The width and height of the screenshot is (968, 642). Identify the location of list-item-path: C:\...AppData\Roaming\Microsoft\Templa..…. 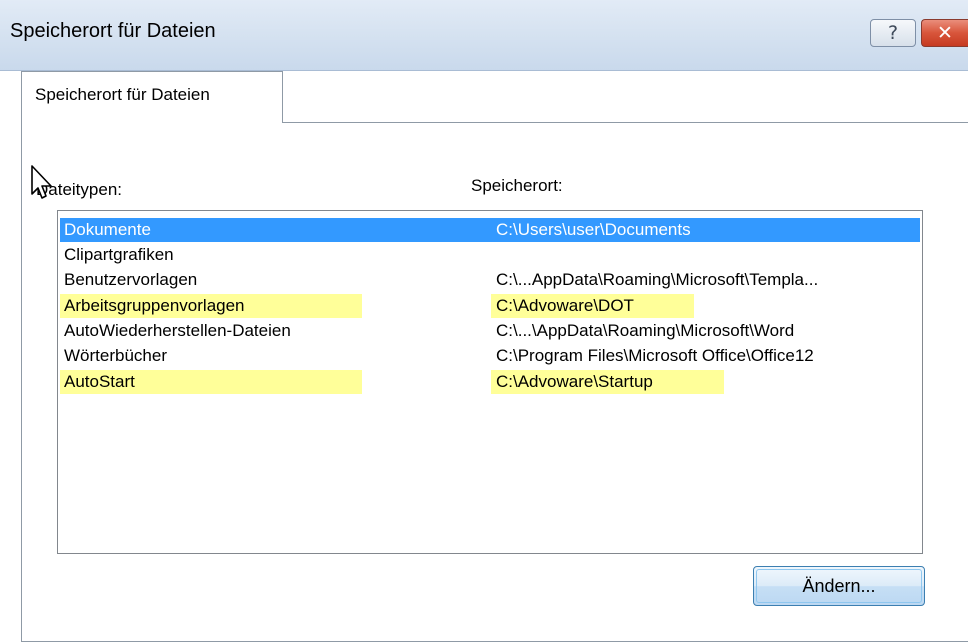
(657, 279).